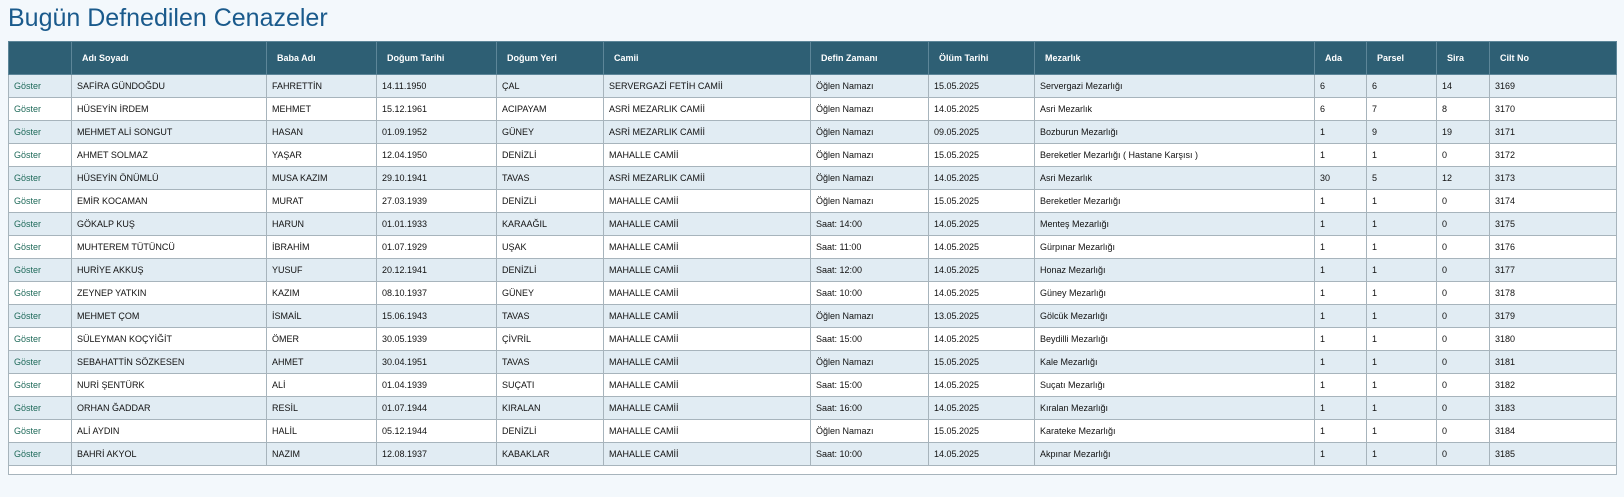 The width and height of the screenshot is (1624, 497). I want to click on cell-volume-no: 3178, so click(1553, 293).